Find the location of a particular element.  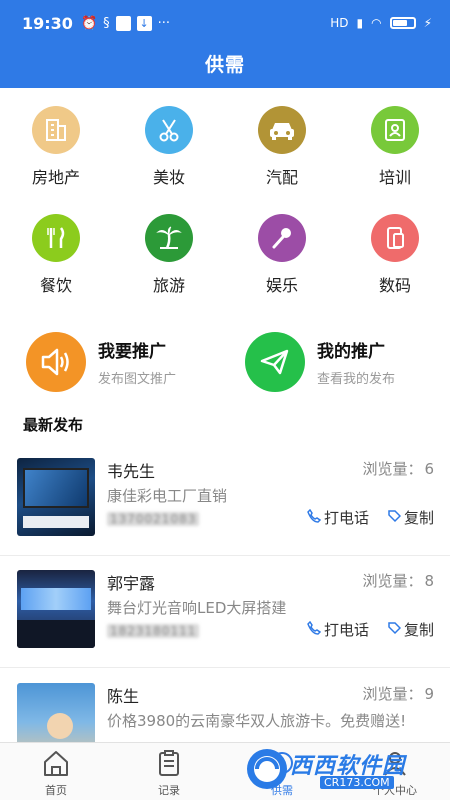

promo-title: 我要推广 is located at coordinates (132, 352).